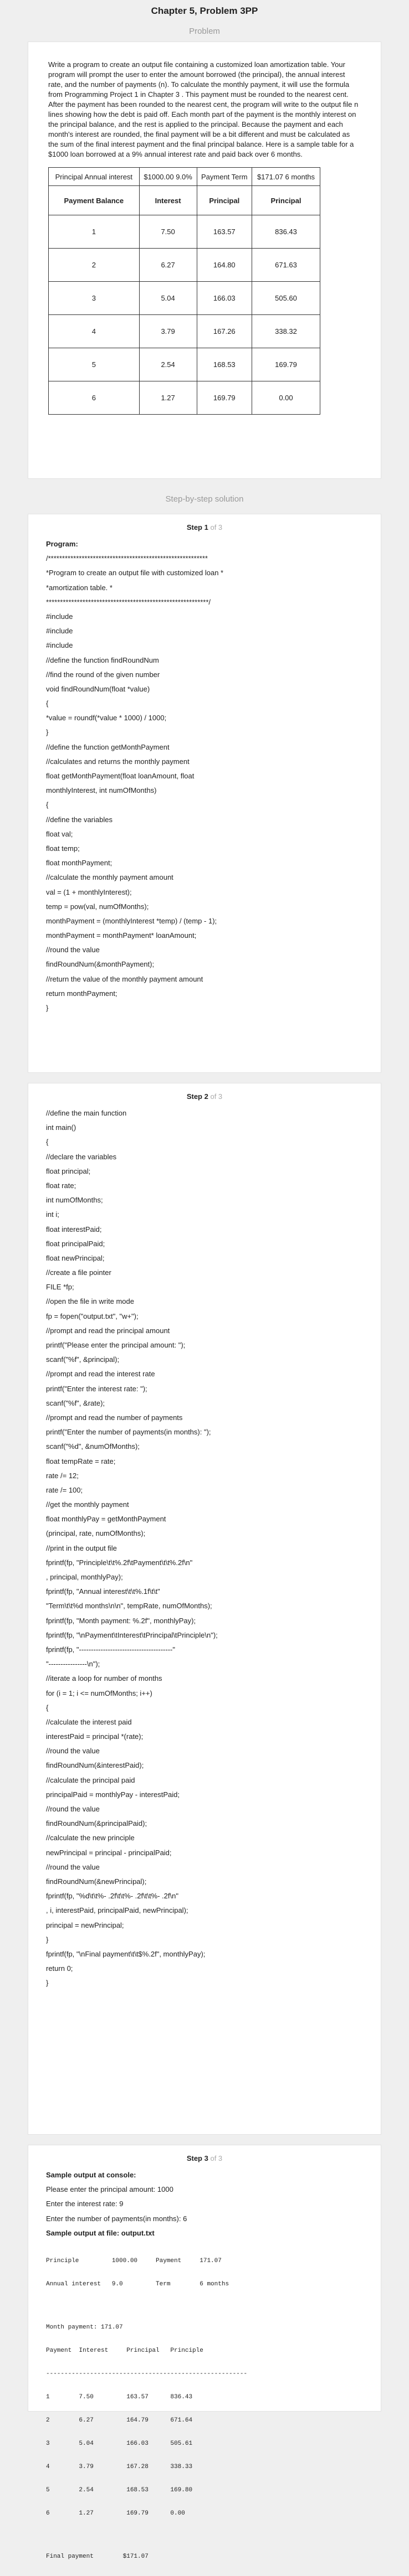 Image resolution: width=409 pixels, height=2576 pixels. Describe the element at coordinates (73, 1664) in the screenshot. I see `code-line: "----------------\n");` at that location.